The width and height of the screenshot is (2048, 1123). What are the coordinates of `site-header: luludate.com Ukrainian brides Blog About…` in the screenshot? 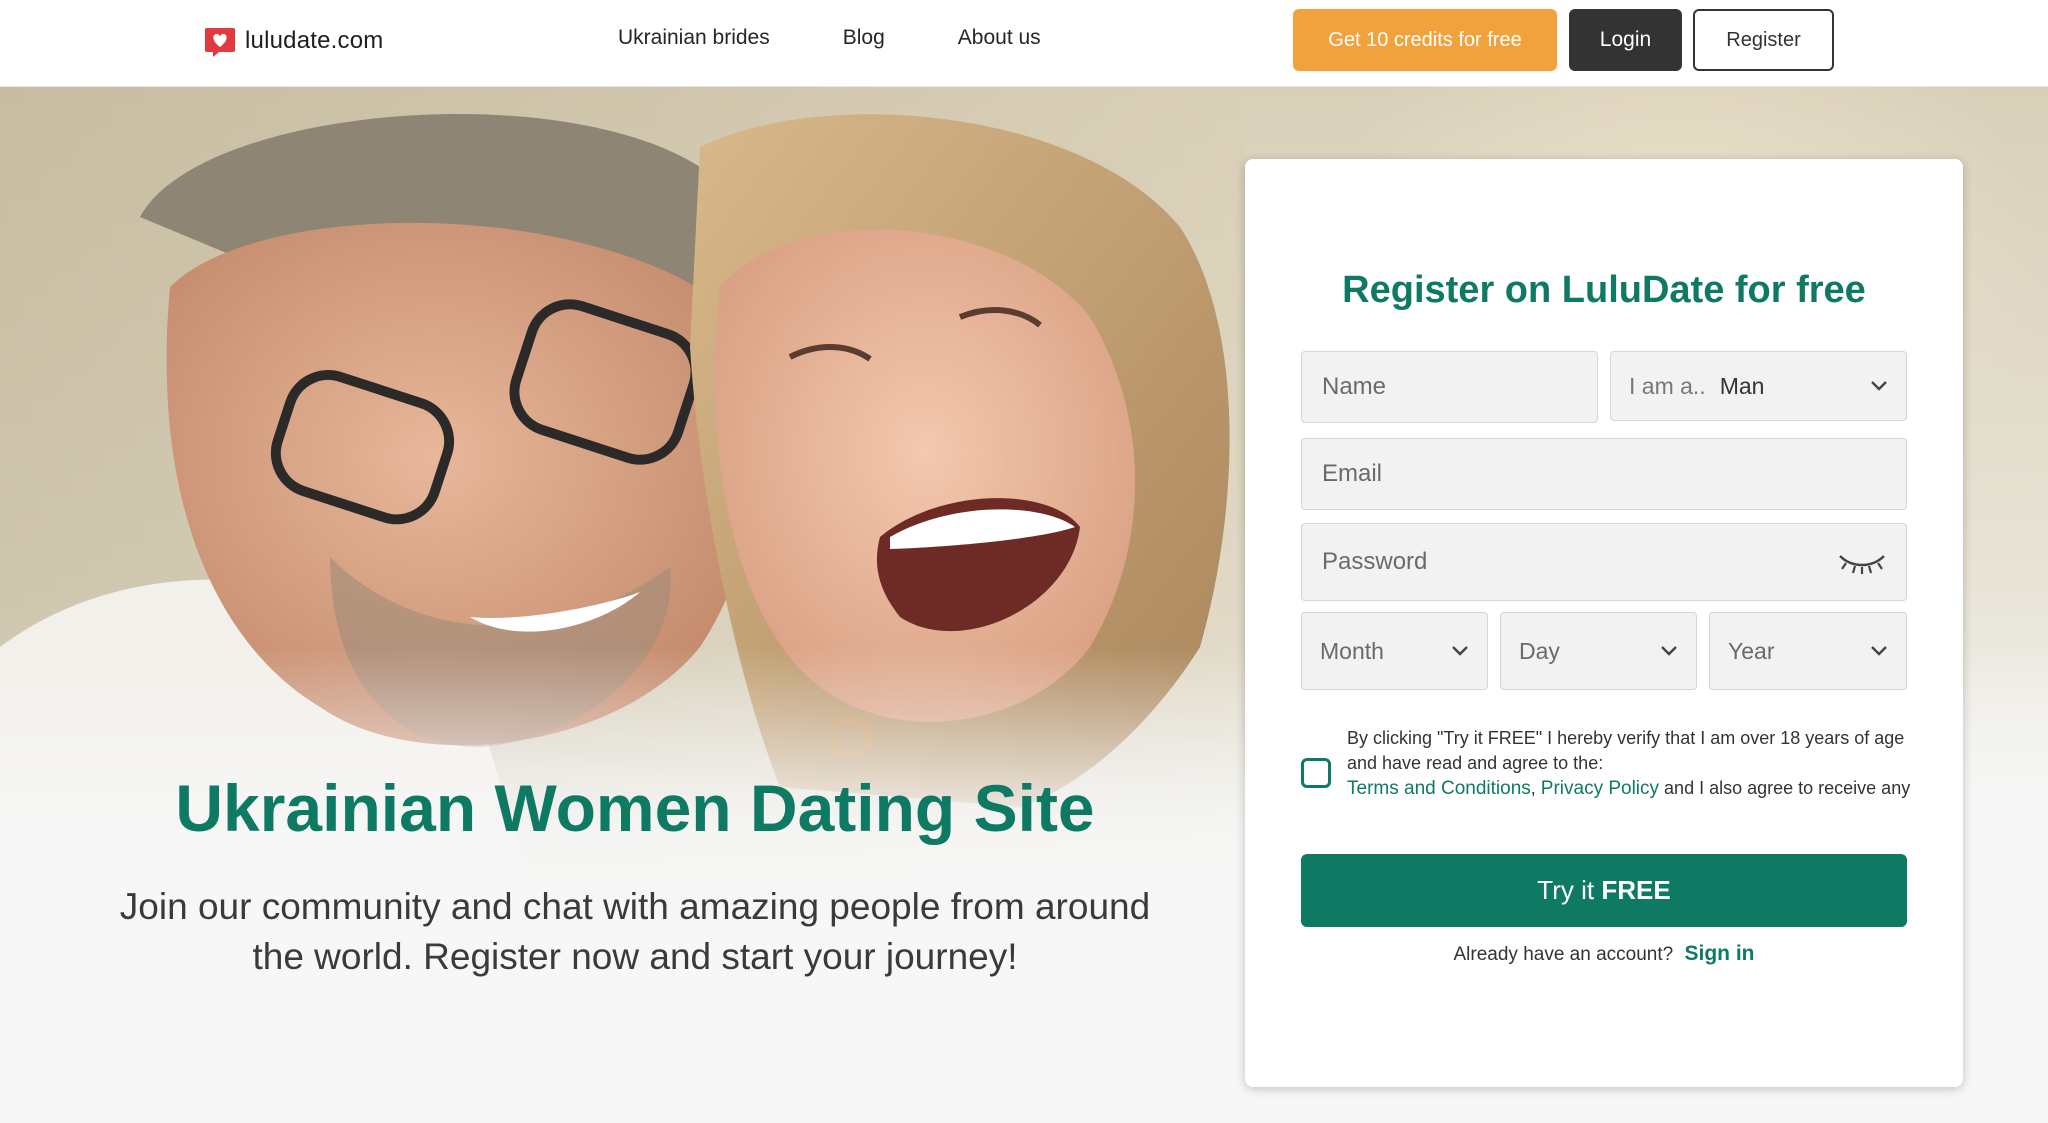 It's located at (1024, 43).